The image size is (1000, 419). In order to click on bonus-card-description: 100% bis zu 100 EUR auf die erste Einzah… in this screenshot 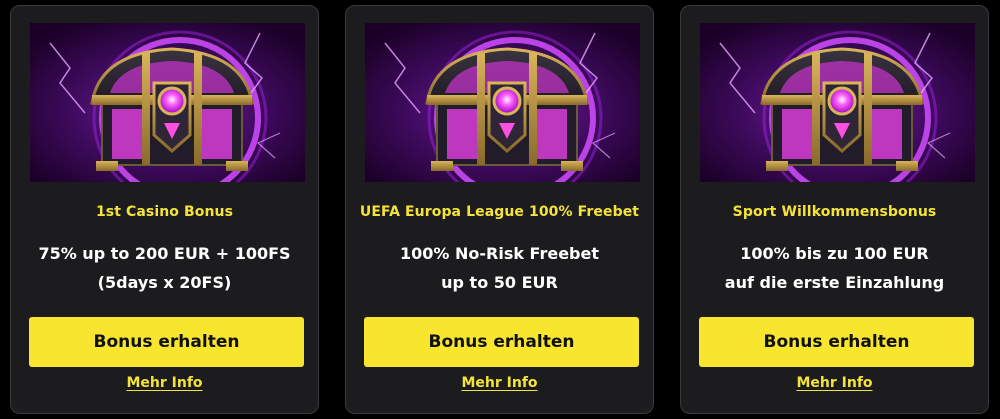, I will do `click(834, 268)`.